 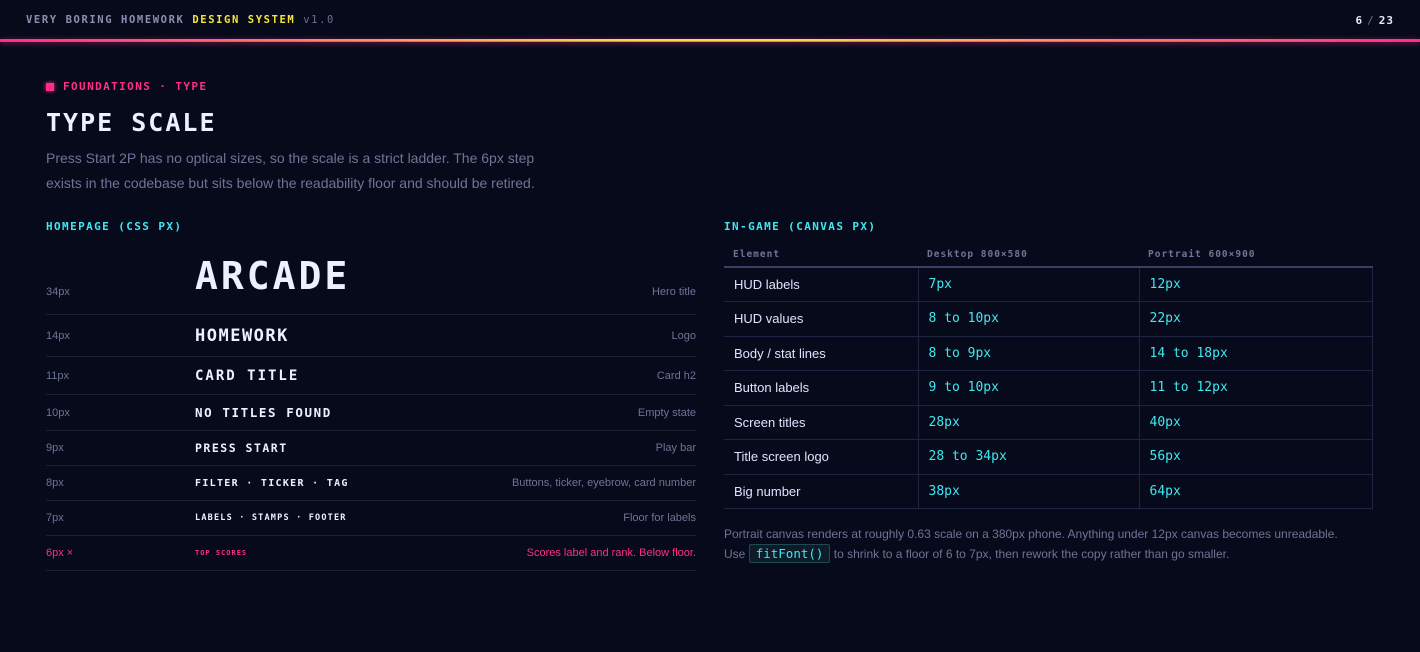 What do you see at coordinates (272, 483) in the screenshot?
I see `ladder-sample: FILTER · TICKER · TAG` at bounding box center [272, 483].